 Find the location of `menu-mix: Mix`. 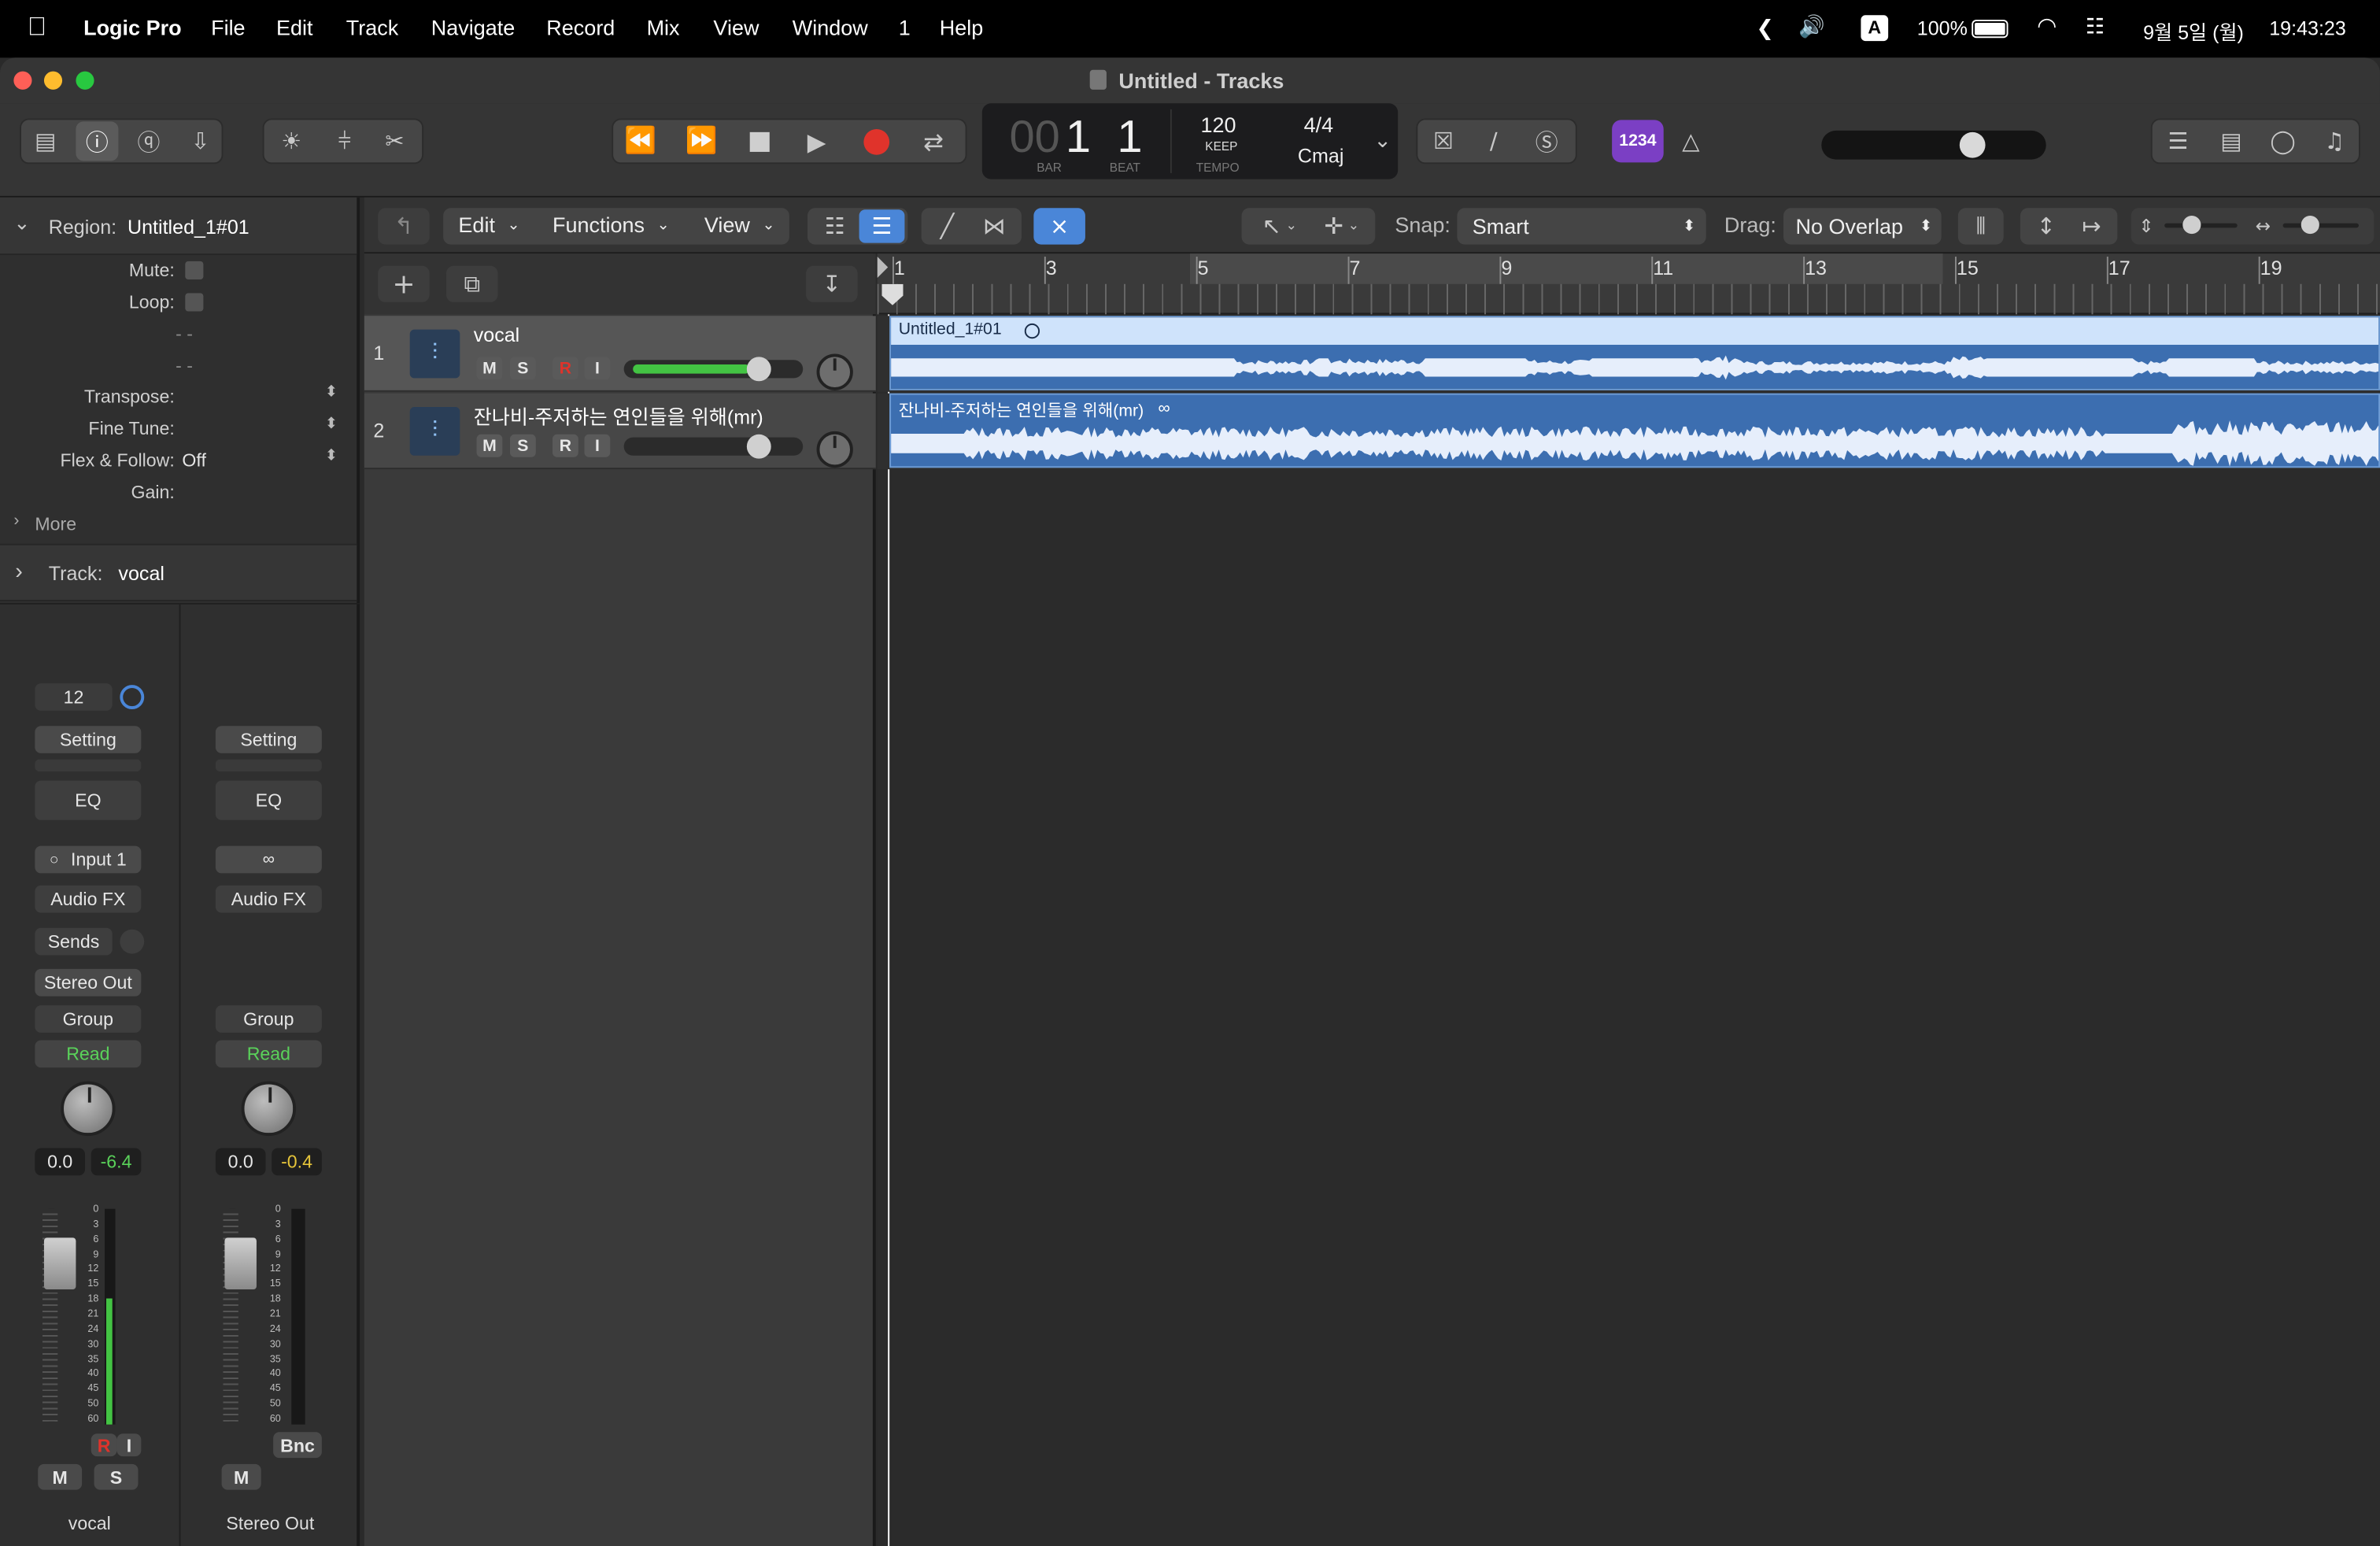

menu-mix: Mix is located at coordinates (663, 27).